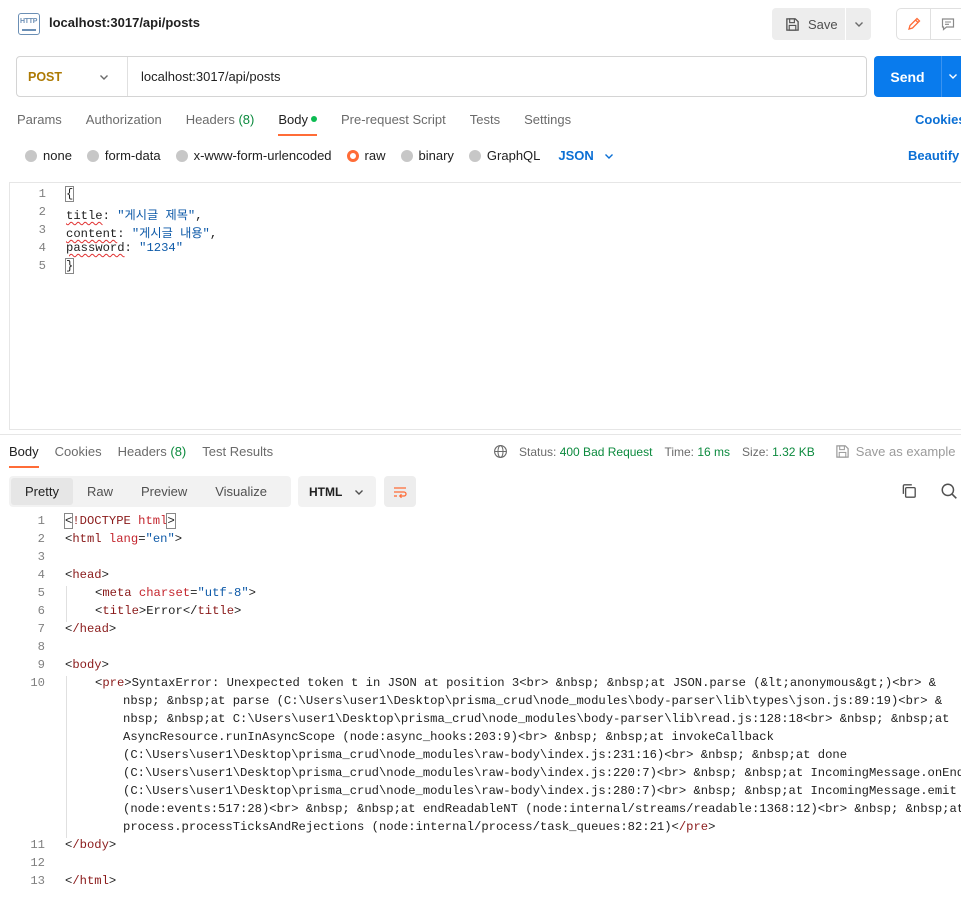  Describe the element at coordinates (72, 76) in the screenshot. I see `http-method-select: POST` at that location.